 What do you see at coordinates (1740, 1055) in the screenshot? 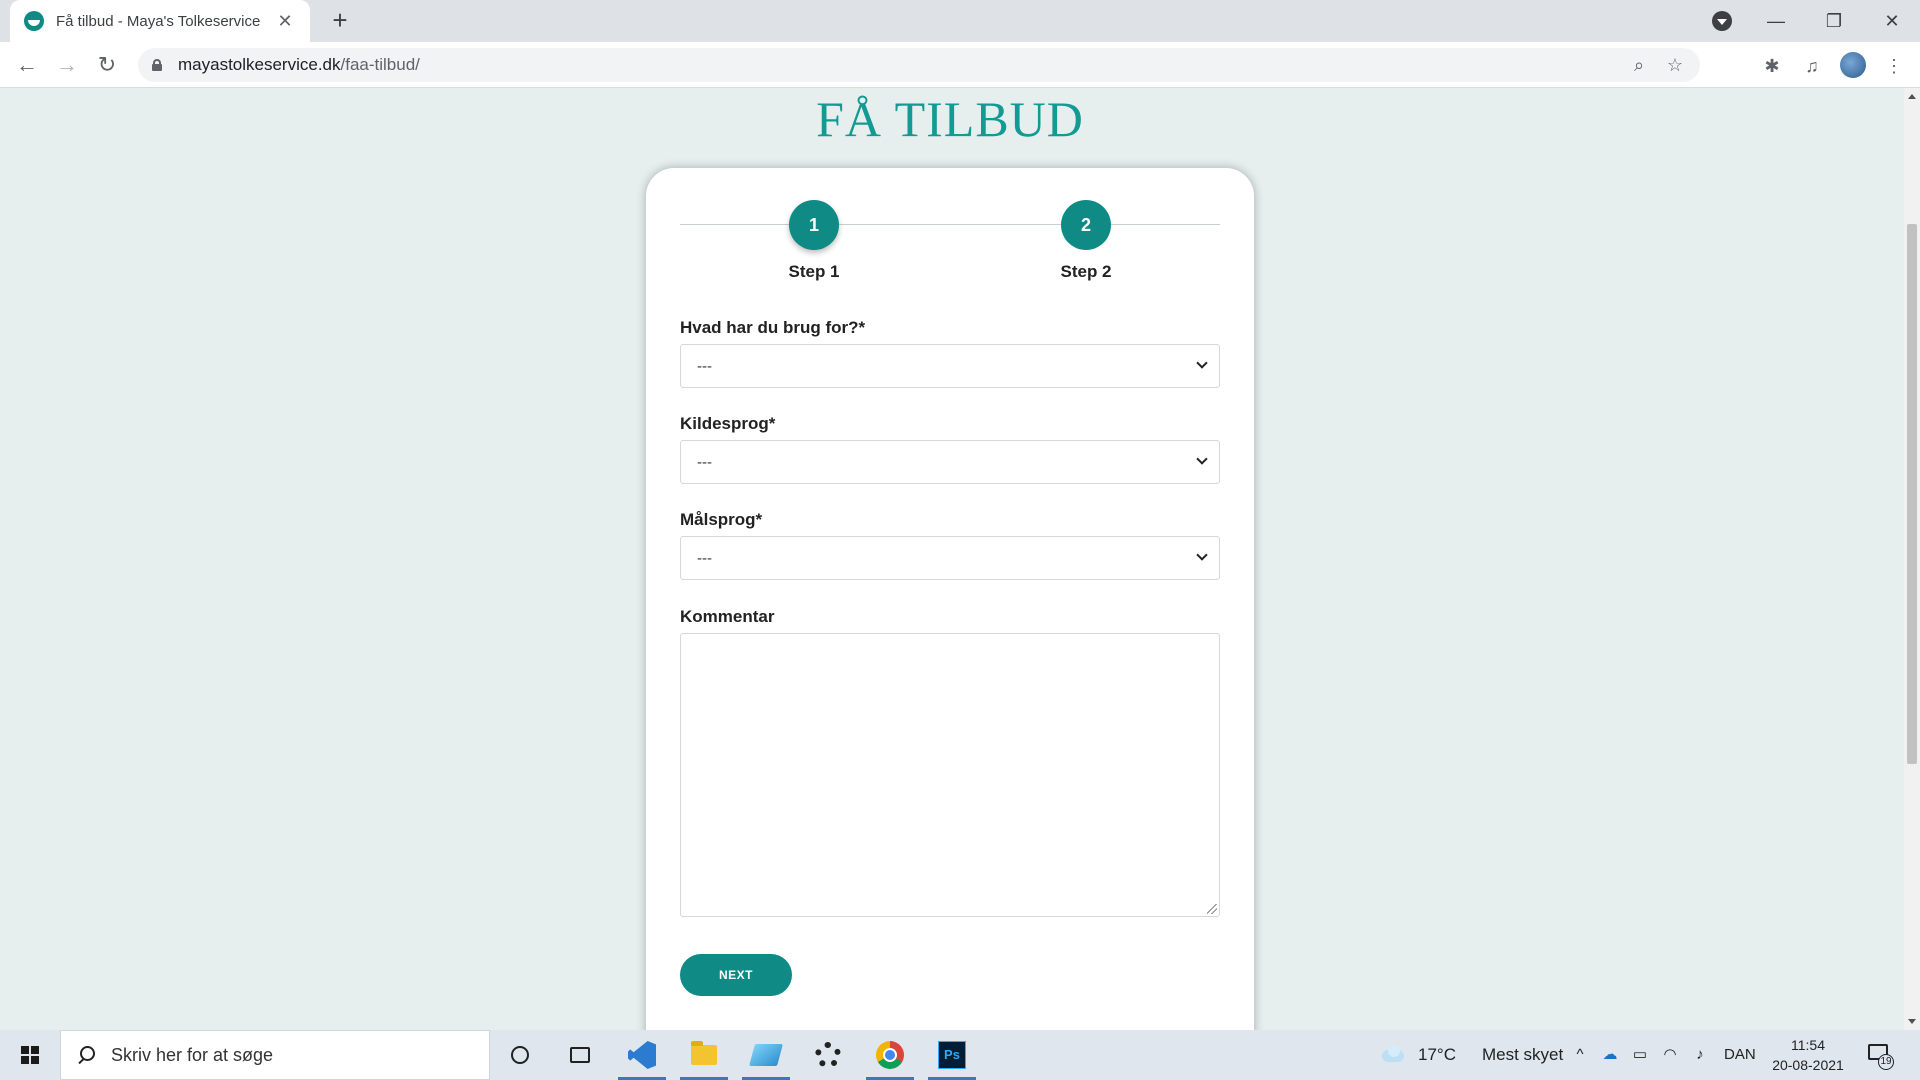
I see `input-language: DAN` at bounding box center [1740, 1055].